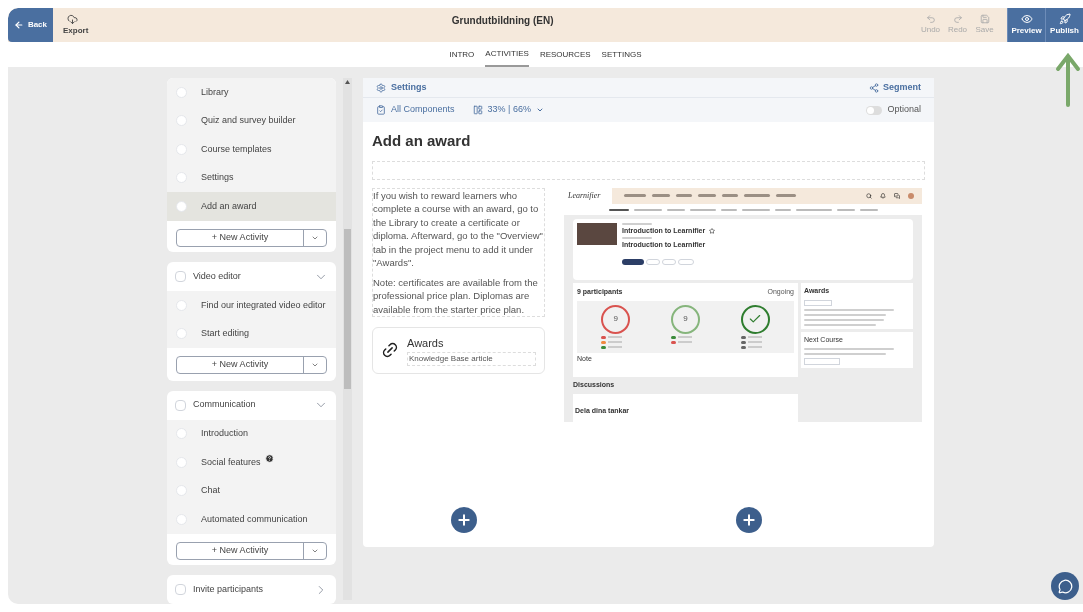 This screenshot has width=1083, height=612. What do you see at coordinates (225, 334) in the screenshot?
I see `activity-label: Start editing` at bounding box center [225, 334].